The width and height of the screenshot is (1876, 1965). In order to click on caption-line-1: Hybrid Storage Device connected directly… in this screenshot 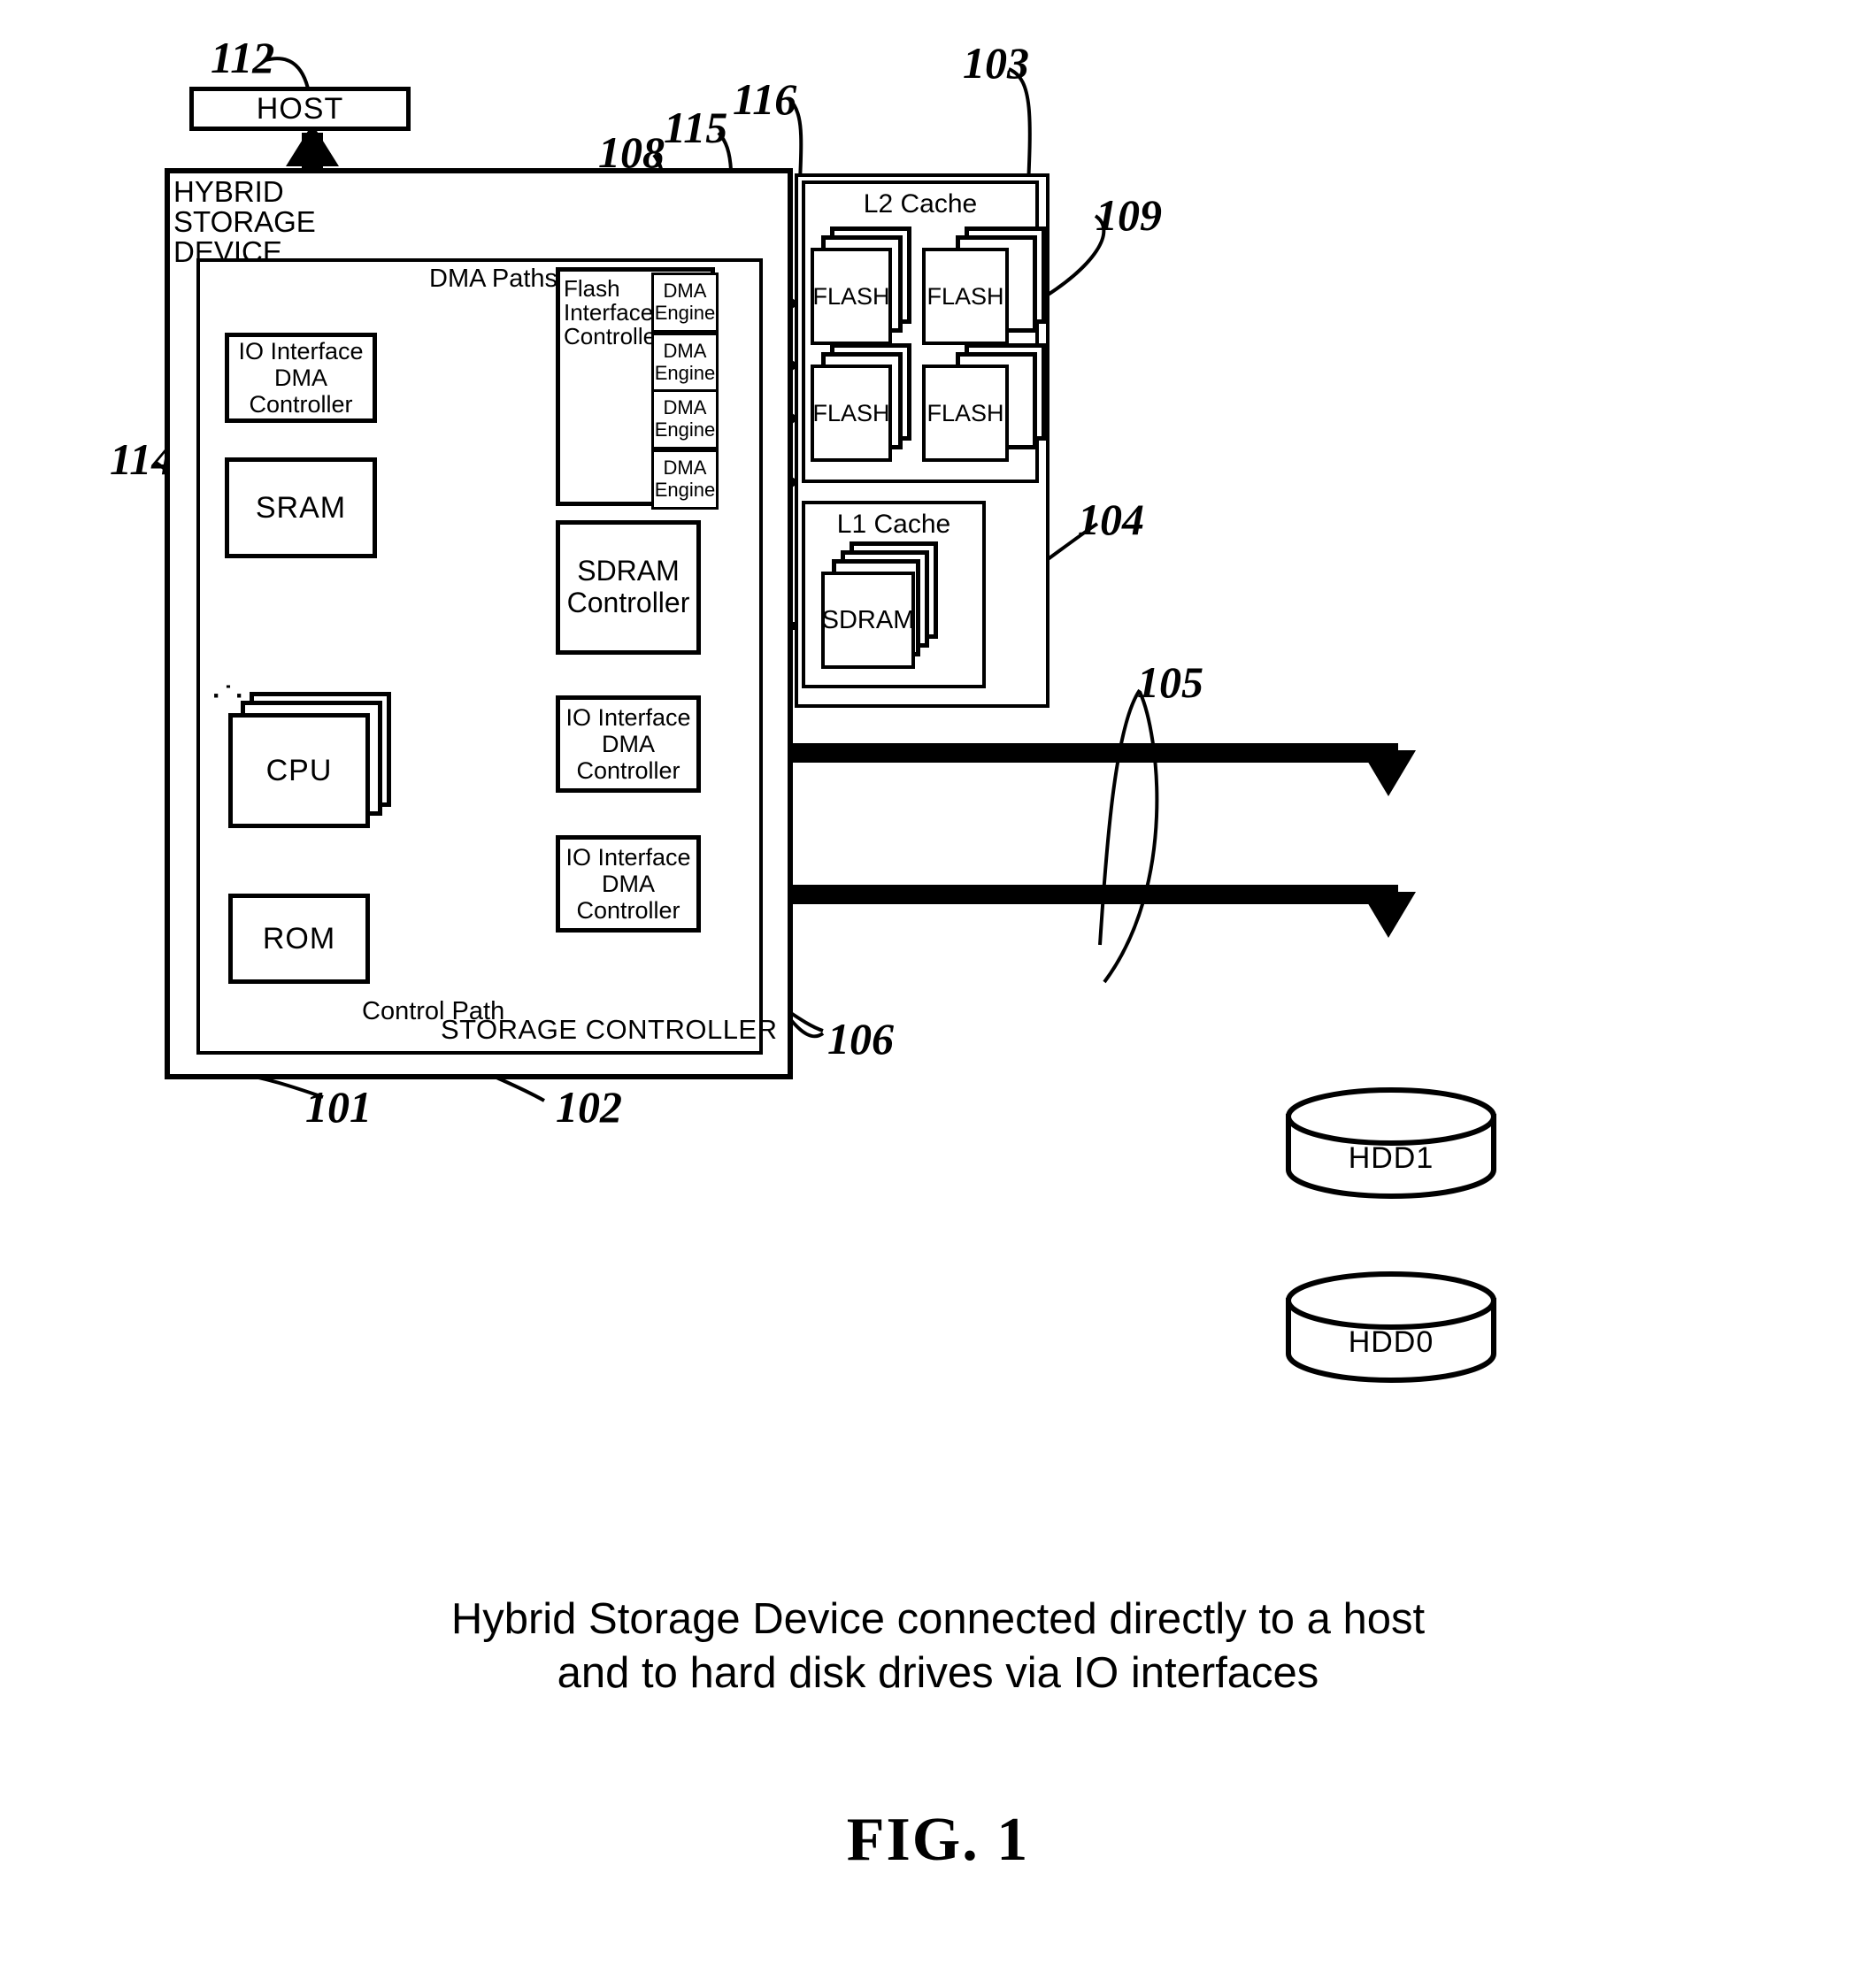, I will do `click(938, 1619)`.